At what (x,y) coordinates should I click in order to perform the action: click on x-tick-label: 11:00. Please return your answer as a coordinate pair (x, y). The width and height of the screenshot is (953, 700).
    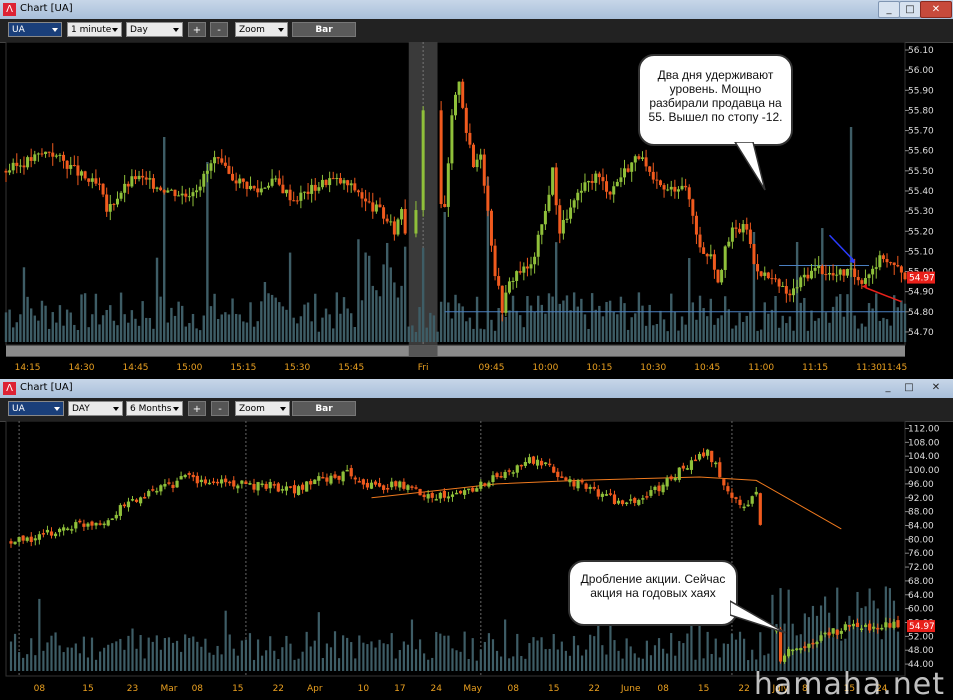
    Looking at the image, I should click on (761, 368).